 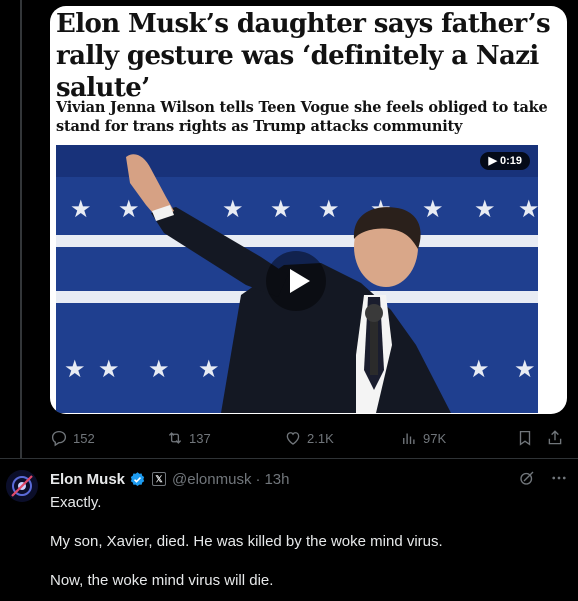 What do you see at coordinates (175, 438) in the screenshot?
I see `repost-icon` at bounding box center [175, 438].